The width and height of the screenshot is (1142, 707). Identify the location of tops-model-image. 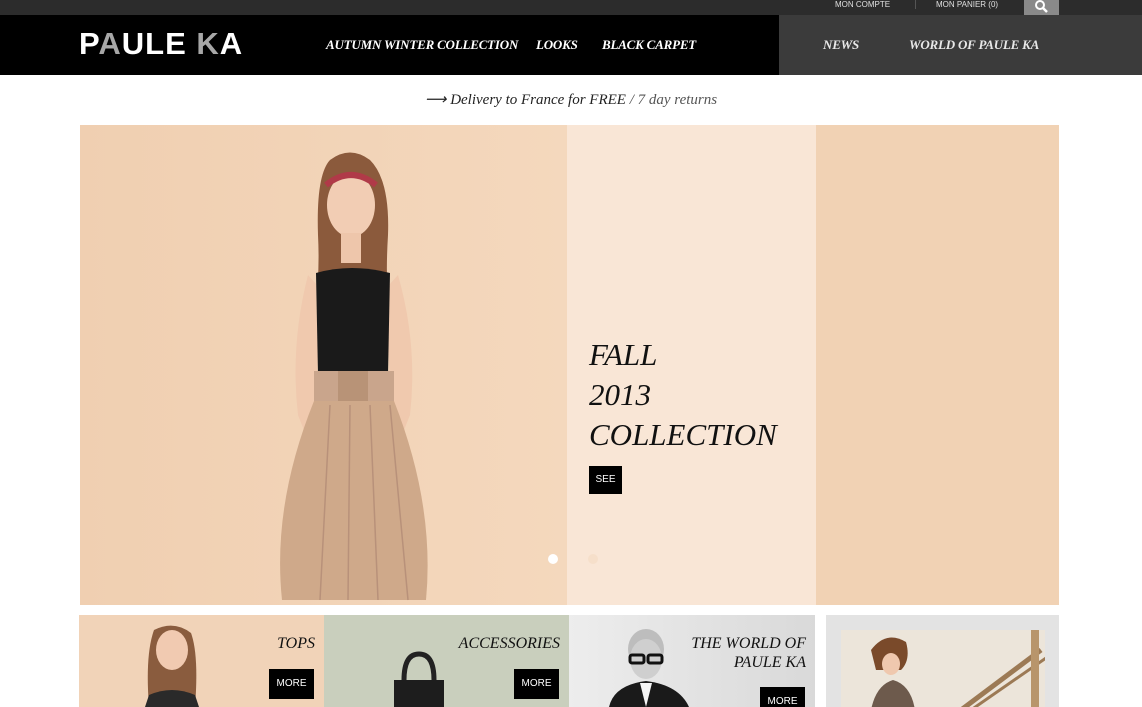
(172, 666).